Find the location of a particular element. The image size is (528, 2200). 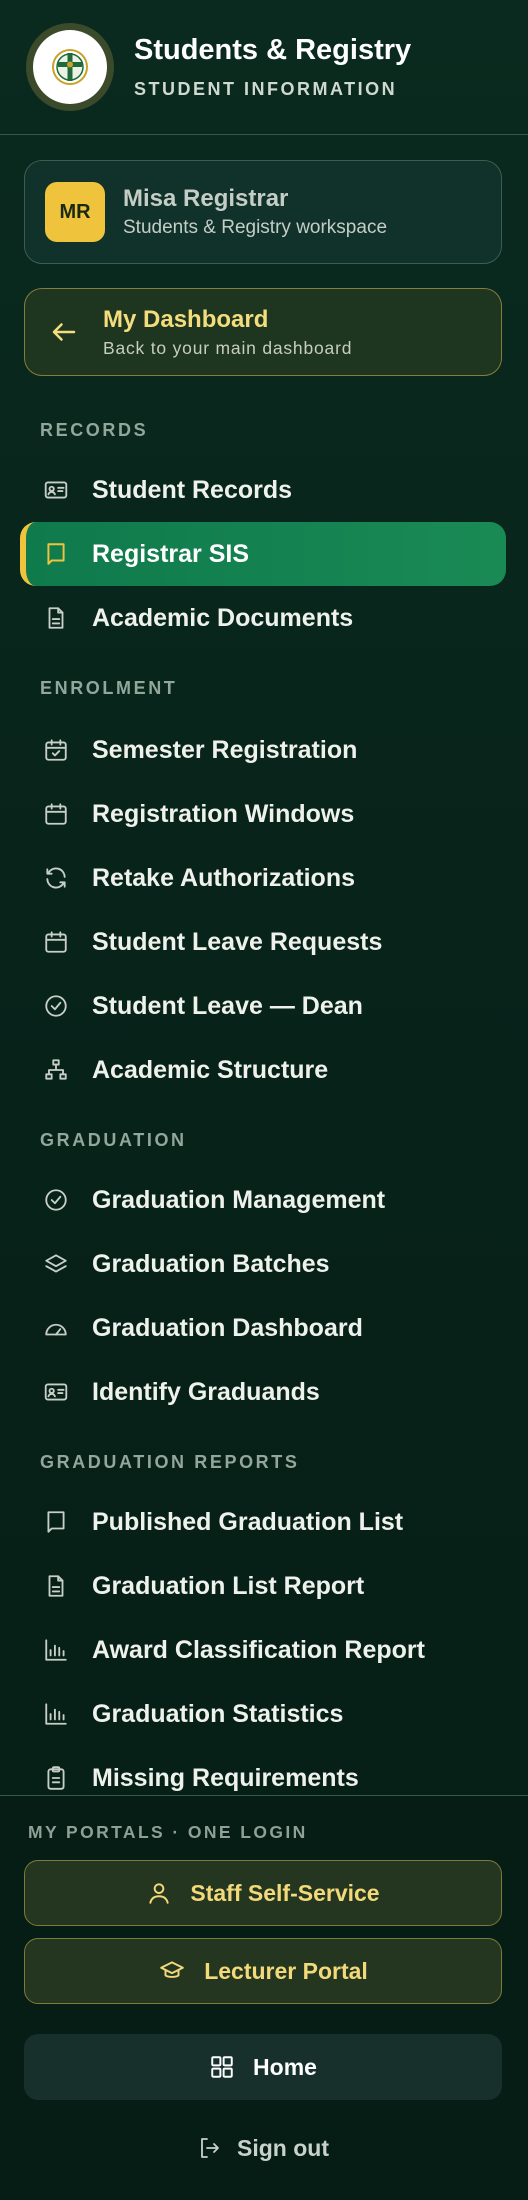

nav-item-student-records: Student Records is located at coordinates (263, 490).